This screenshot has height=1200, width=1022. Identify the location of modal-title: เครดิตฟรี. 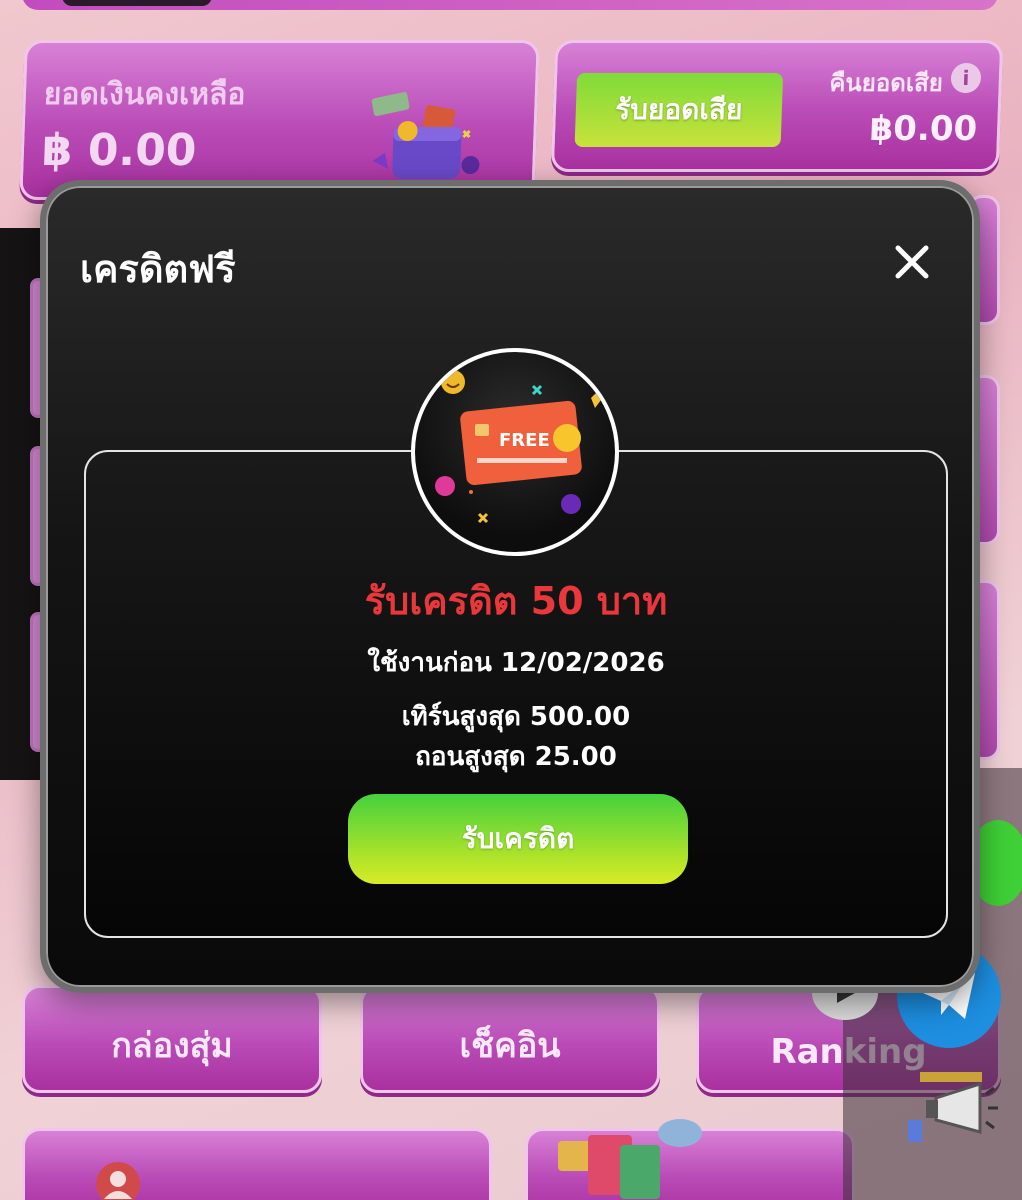
(158, 269).